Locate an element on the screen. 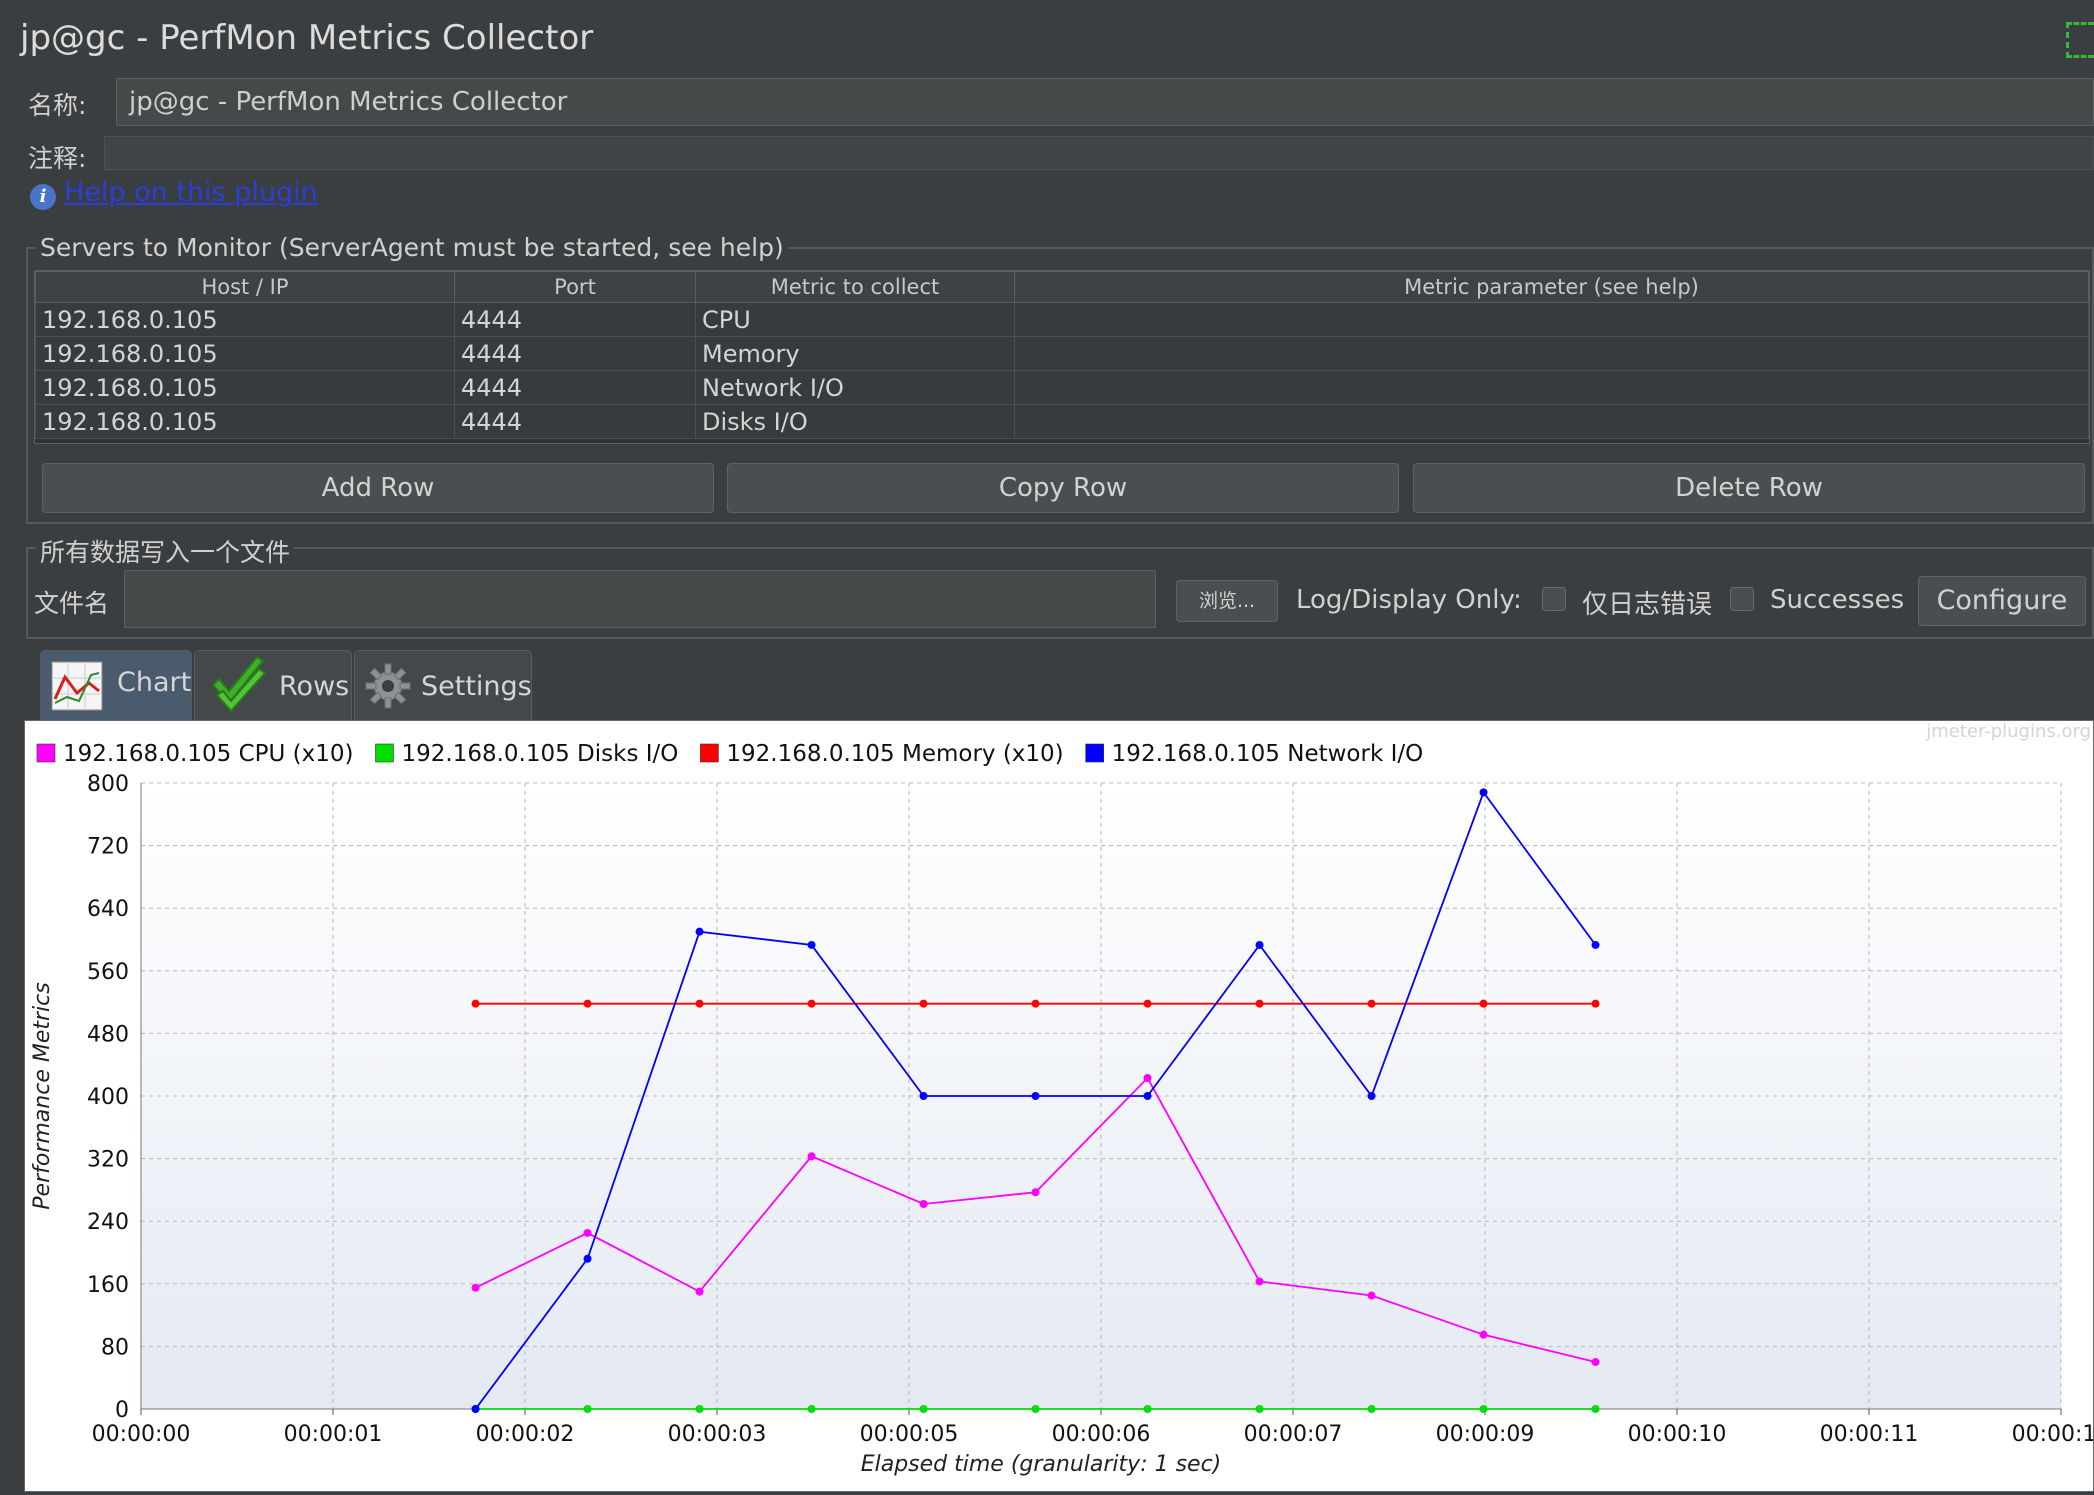 This screenshot has height=1495, width=2094. comment-label: 注释: is located at coordinates (57, 158).